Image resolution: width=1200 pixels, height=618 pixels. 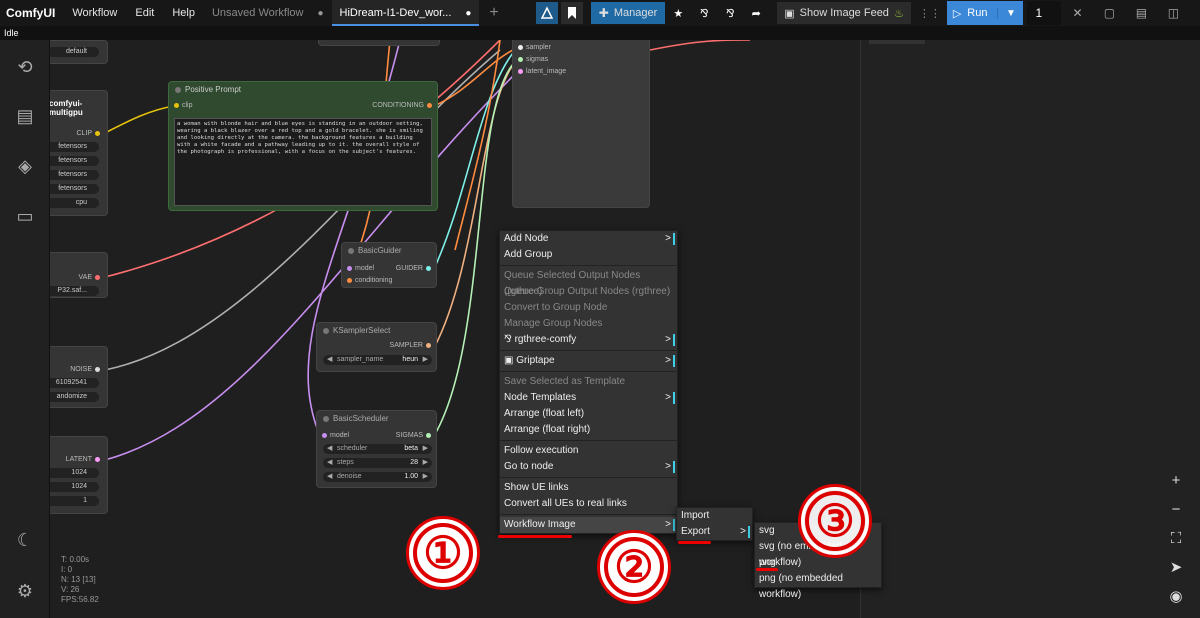 What do you see at coordinates (546, 13) in the screenshot?
I see `rgthree-icon` at bounding box center [546, 13].